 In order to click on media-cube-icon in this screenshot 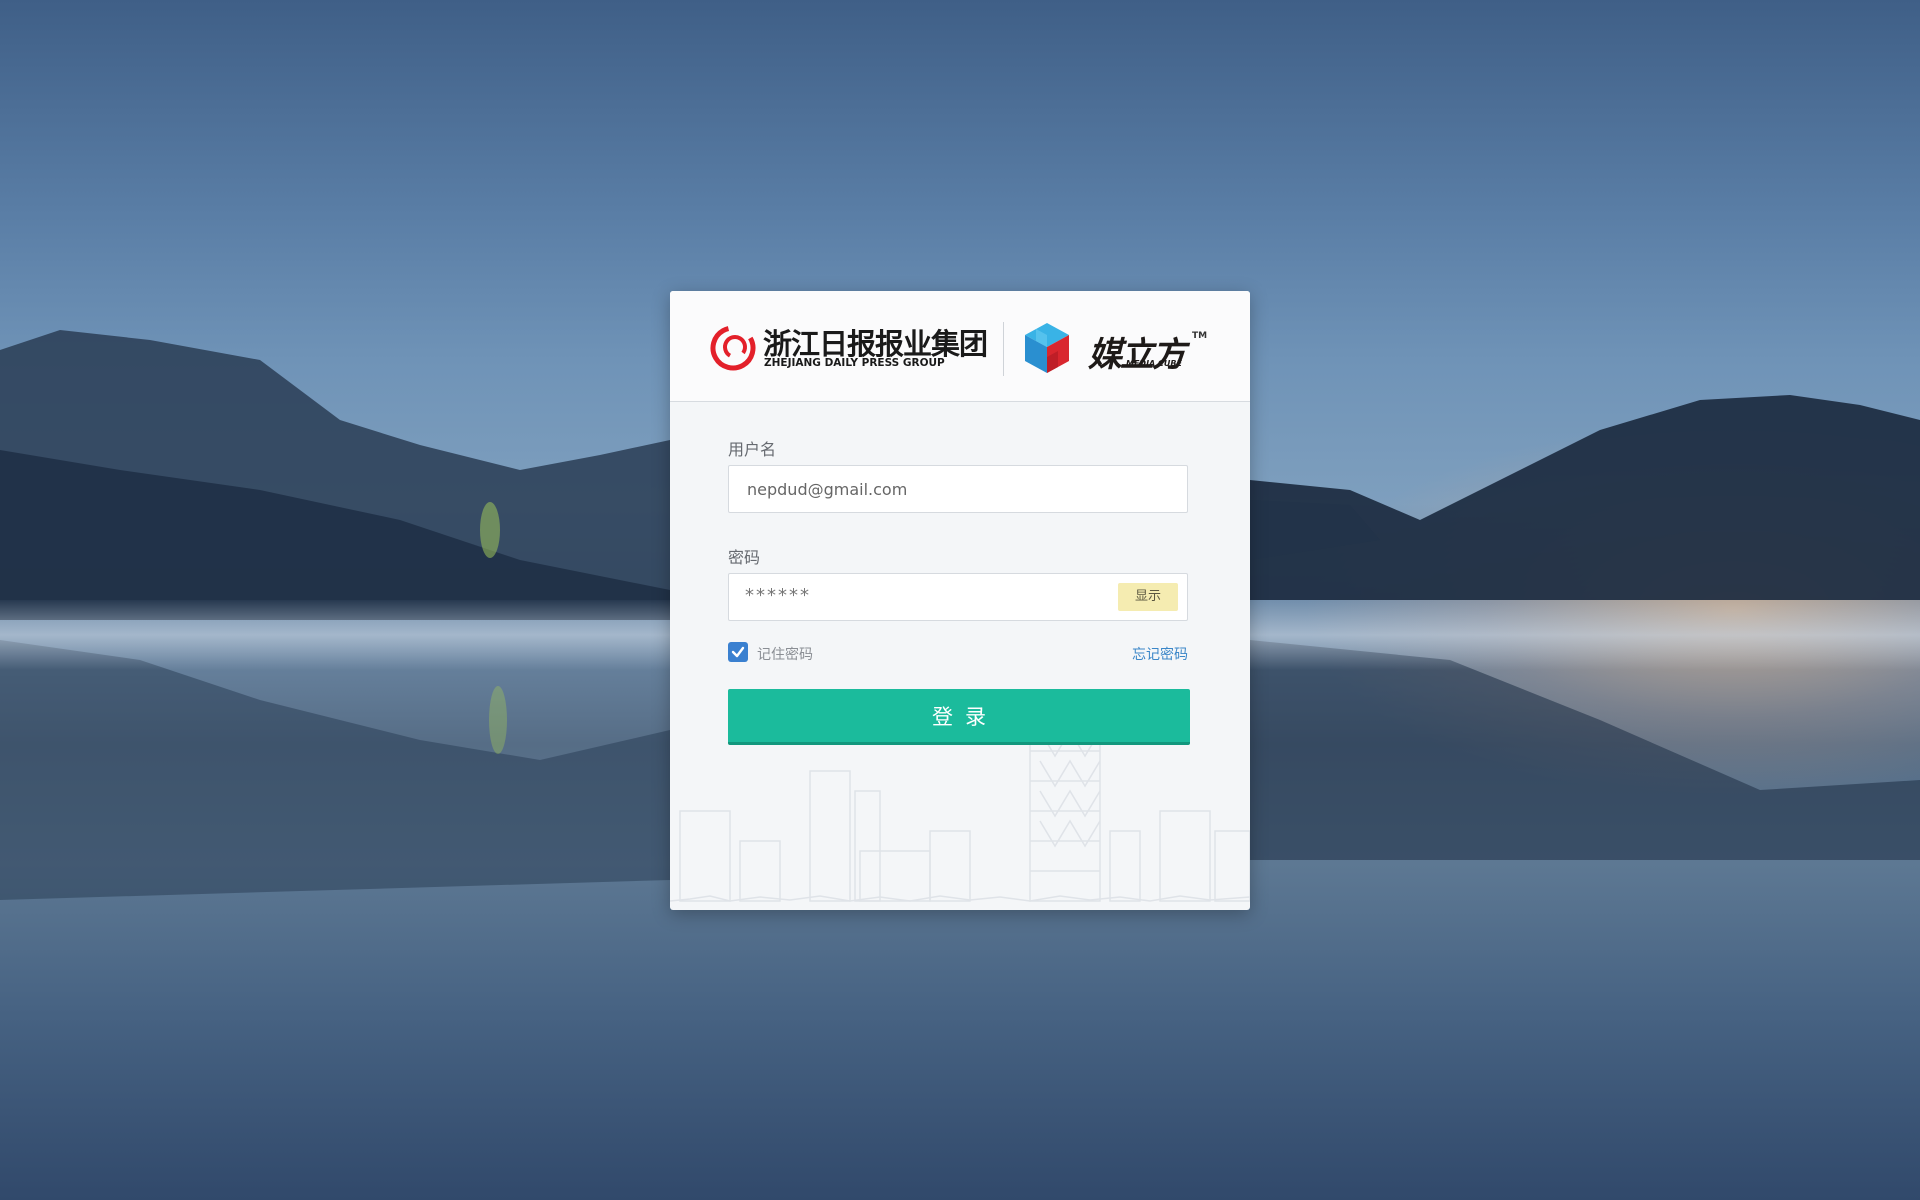, I will do `click(1047, 348)`.